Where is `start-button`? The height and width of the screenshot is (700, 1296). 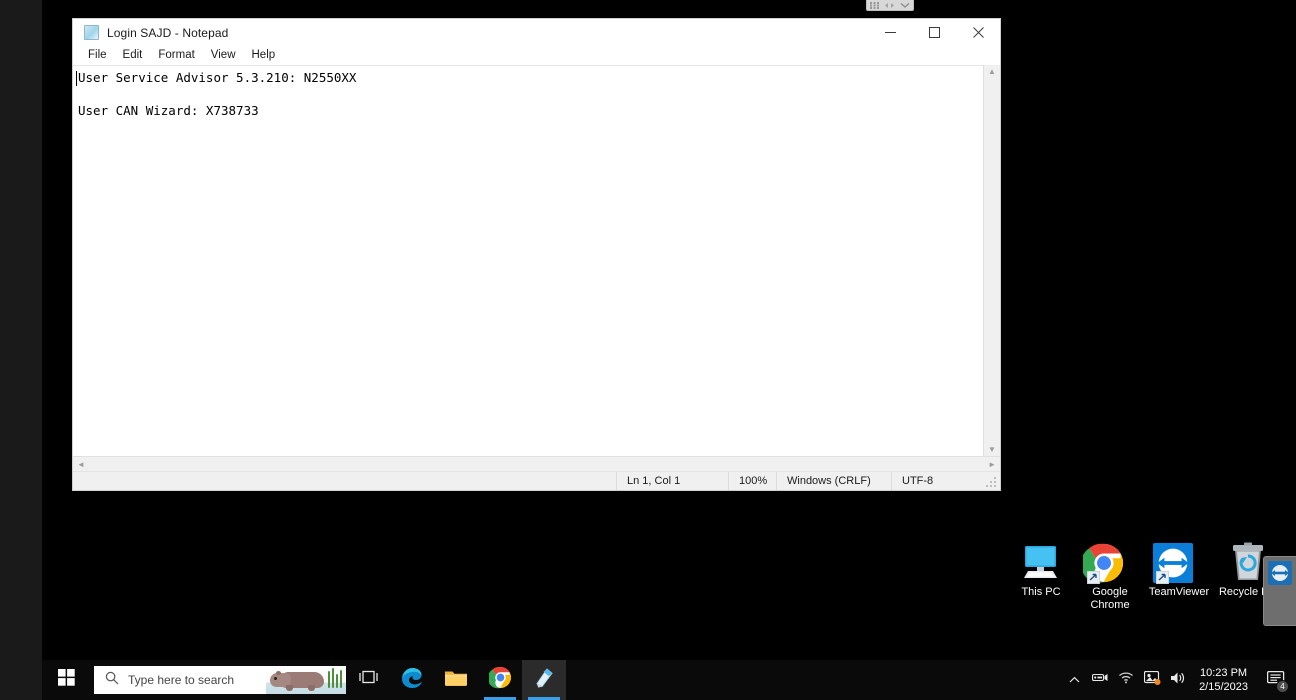 start-button is located at coordinates (66, 680).